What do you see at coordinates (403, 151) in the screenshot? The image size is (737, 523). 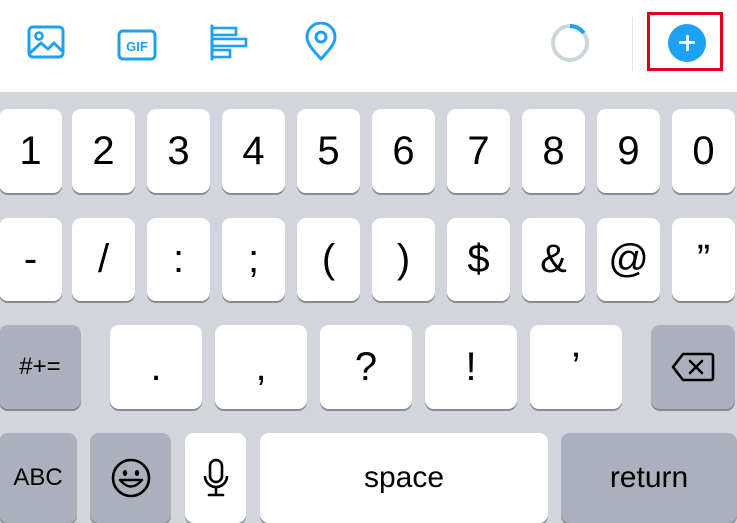 I see `key-6: 6` at bounding box center [403, 151].